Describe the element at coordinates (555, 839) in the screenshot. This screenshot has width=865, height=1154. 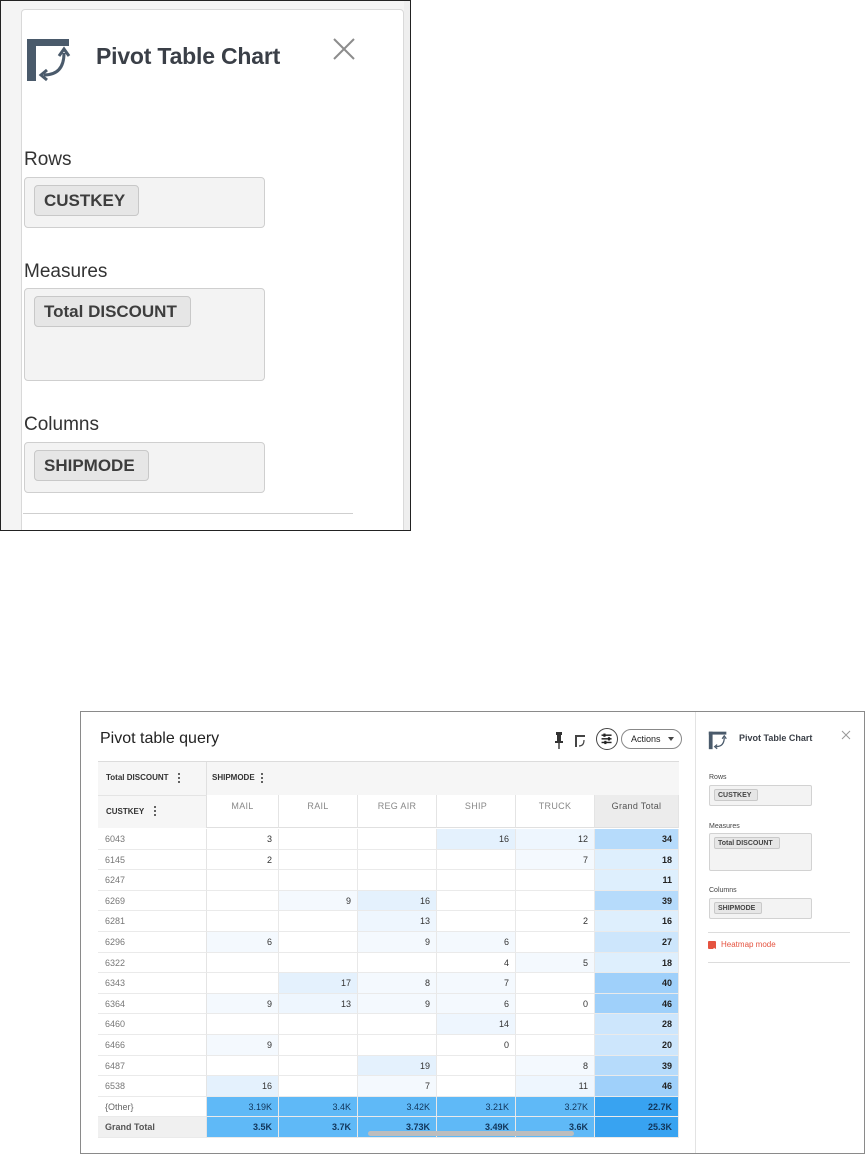
I see `table-cell: 12` at that location.